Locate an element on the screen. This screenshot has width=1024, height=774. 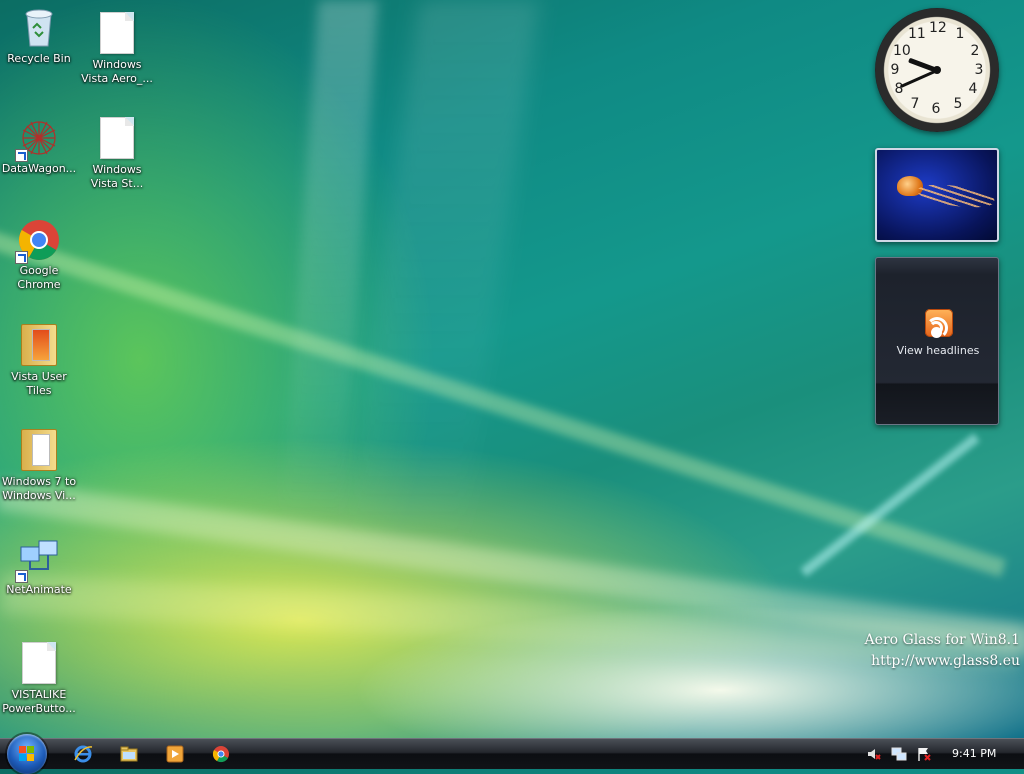
action-center-flag-icon is located at coordinates (924, 754).